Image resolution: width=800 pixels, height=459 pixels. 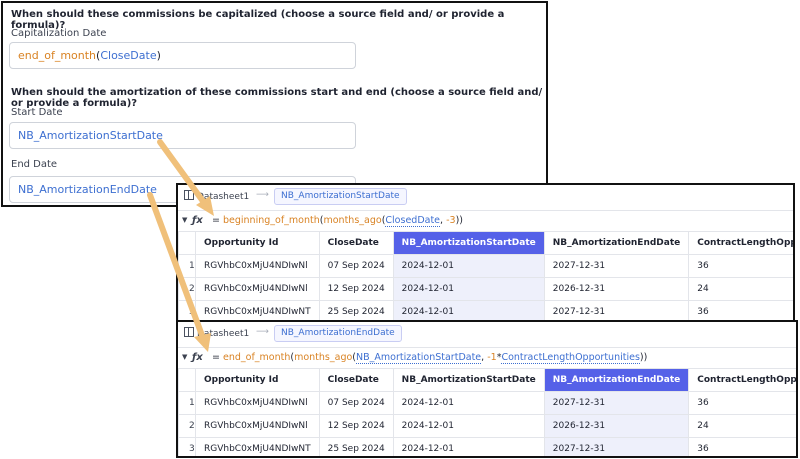 I want to click on annotation-arrows, so click(x=180, y=245).